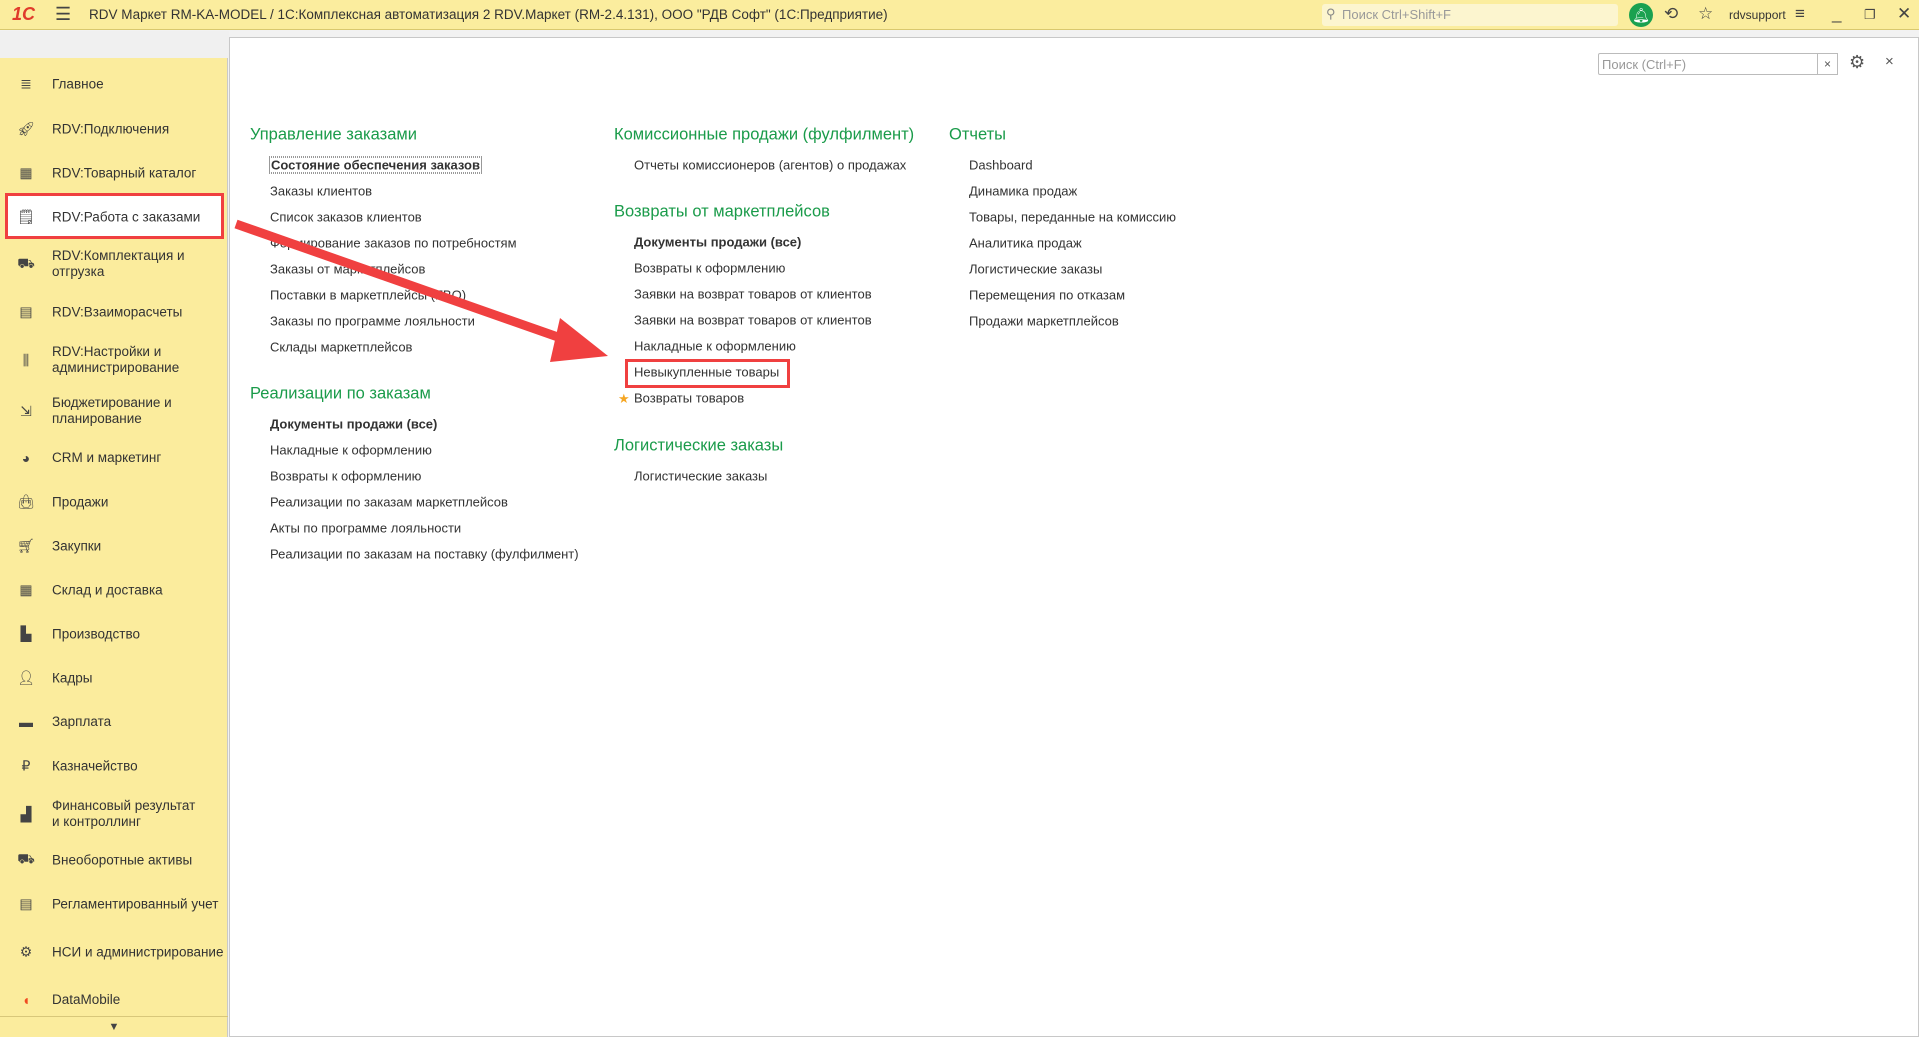 The height and width of the screenshot is (1037, 1919). I want to click on sidebar-scroll-down-button: ▼, so click(114, 1026).